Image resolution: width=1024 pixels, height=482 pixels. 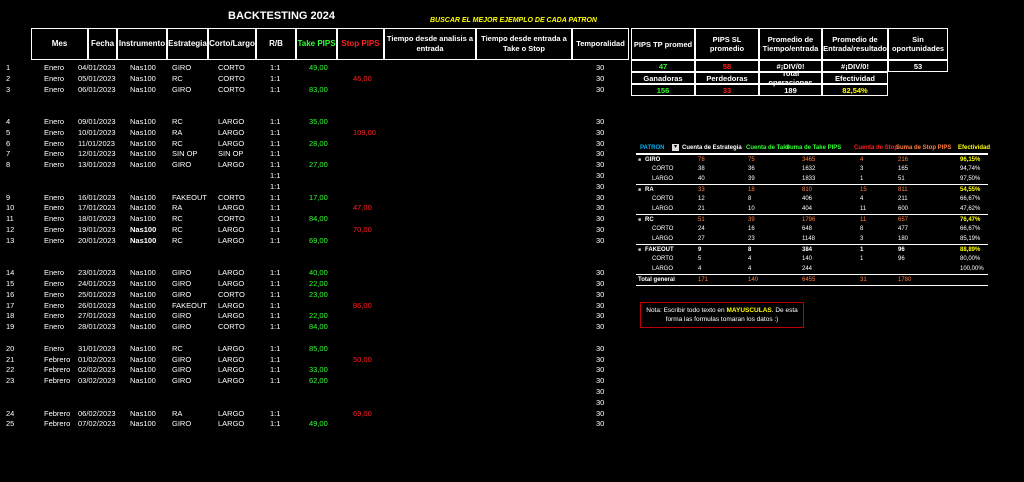 What do you see at coordinates (315, 79) in the screenshot?
I see `table-row: 2 Enero 05/01/2023 Nas100 RC CORTO 1:1 46,00 30` at bounding box center [315, 79].